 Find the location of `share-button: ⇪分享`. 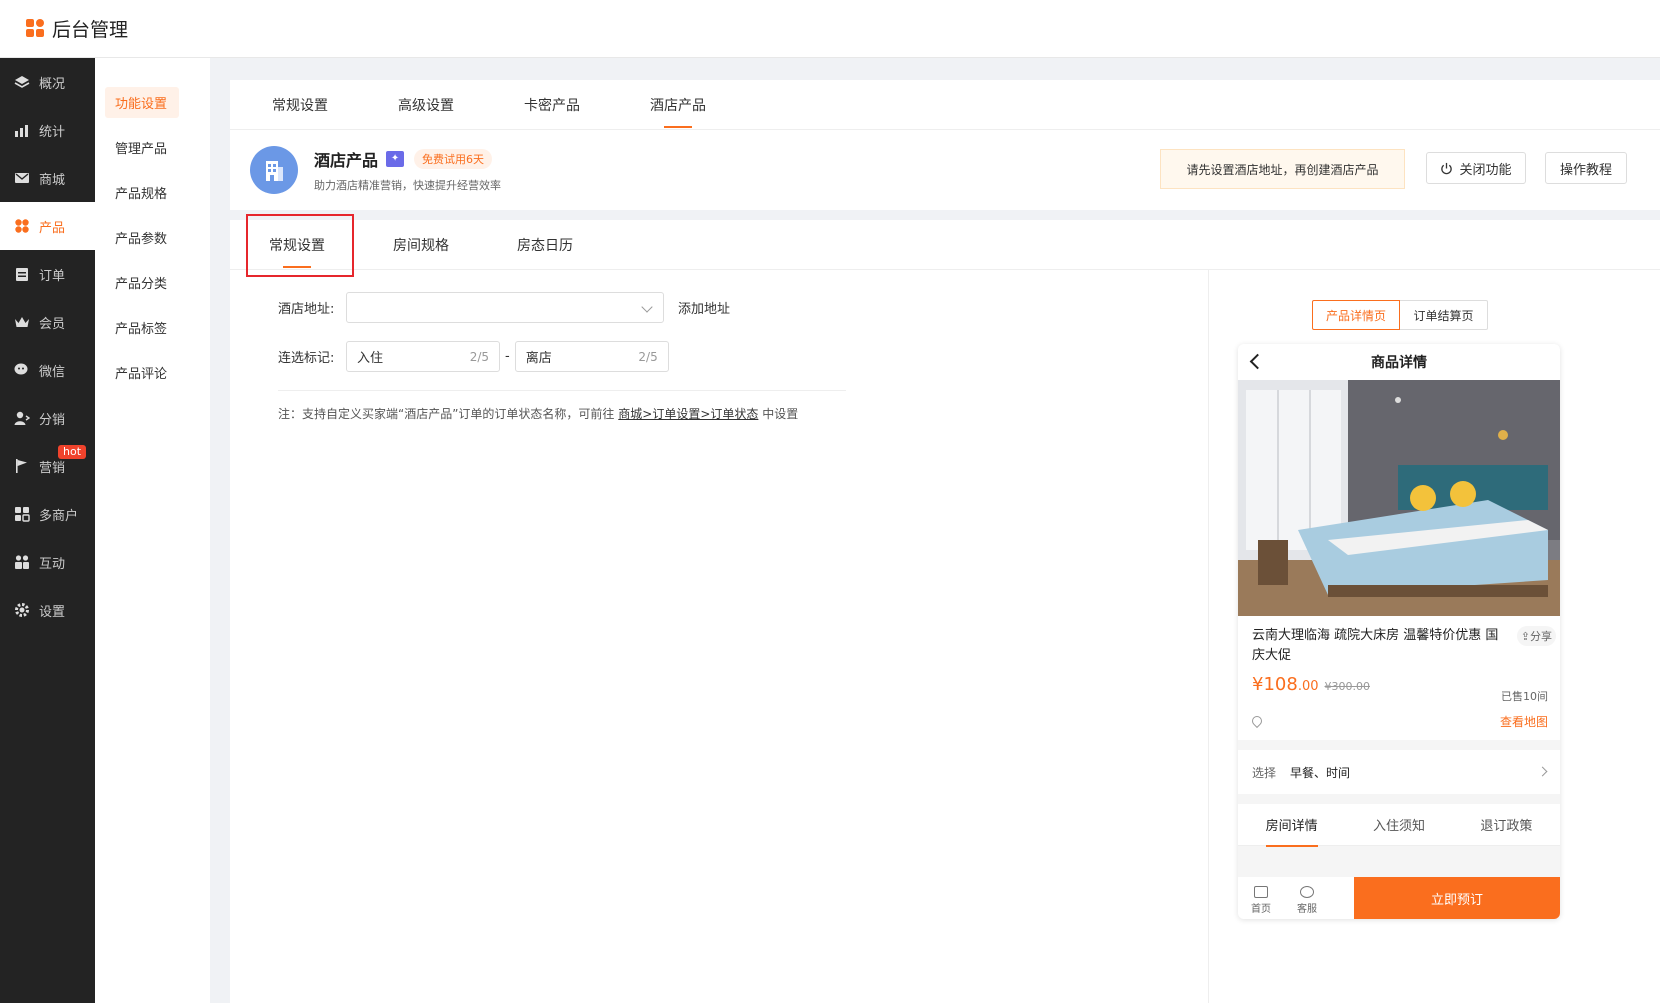

share-button: ⇪分享 is located at coordinates (1536, 636).